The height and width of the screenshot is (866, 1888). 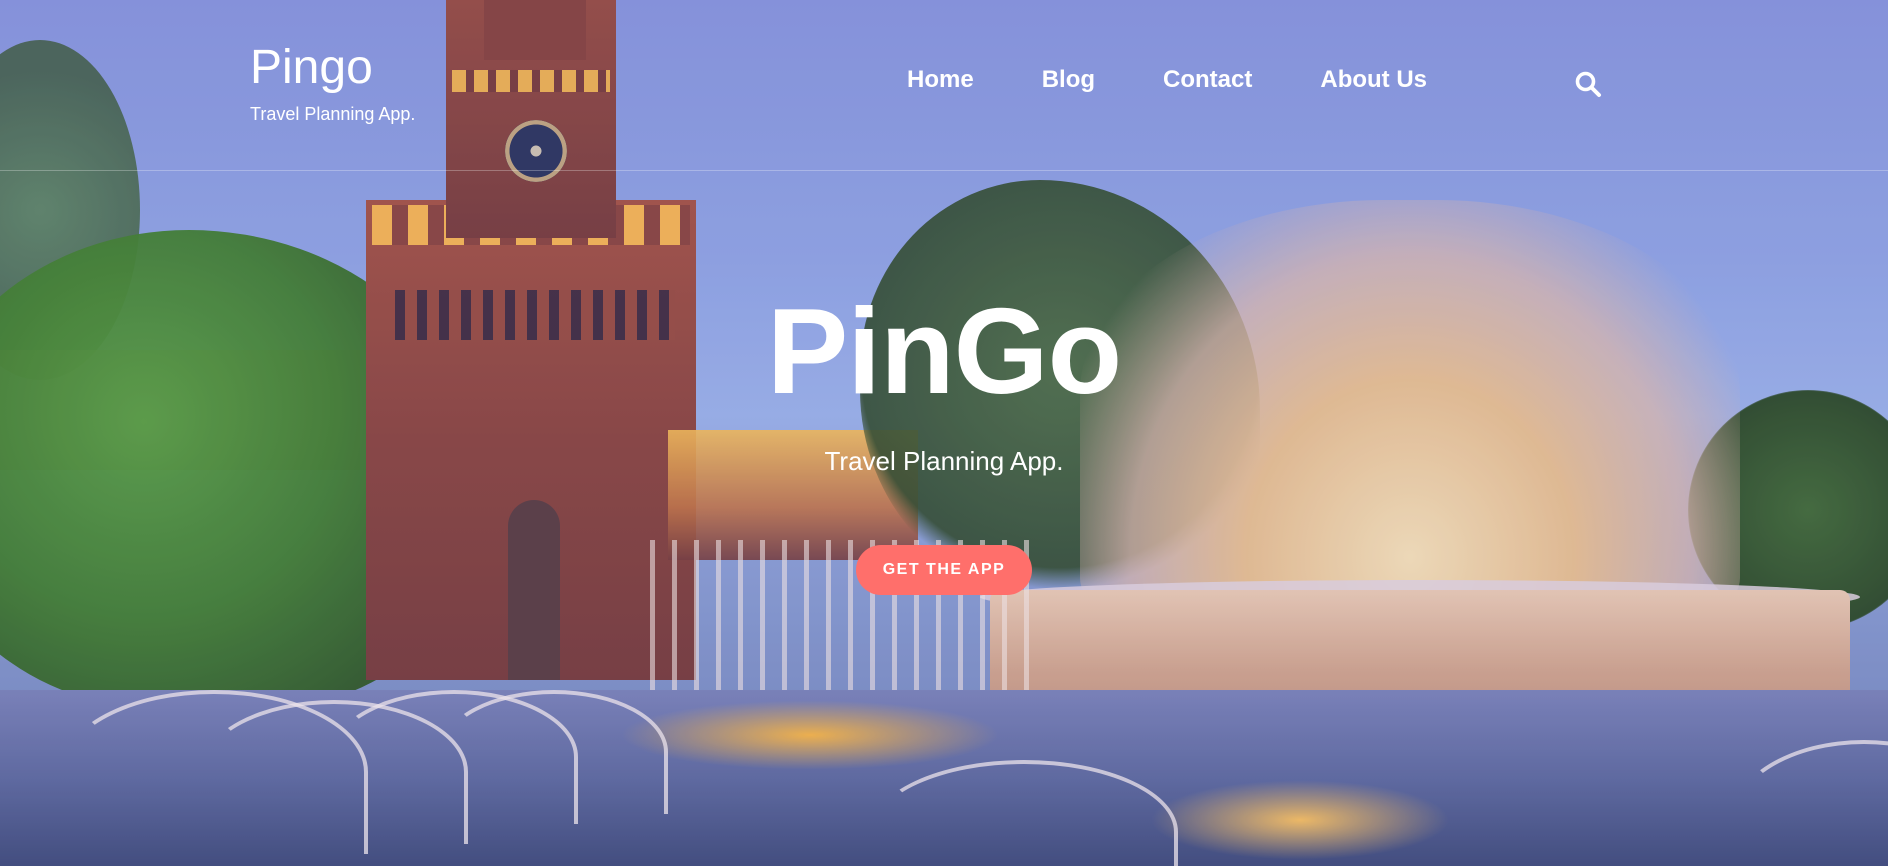 I want to click on search-icon, so click(x=1588, y=84).